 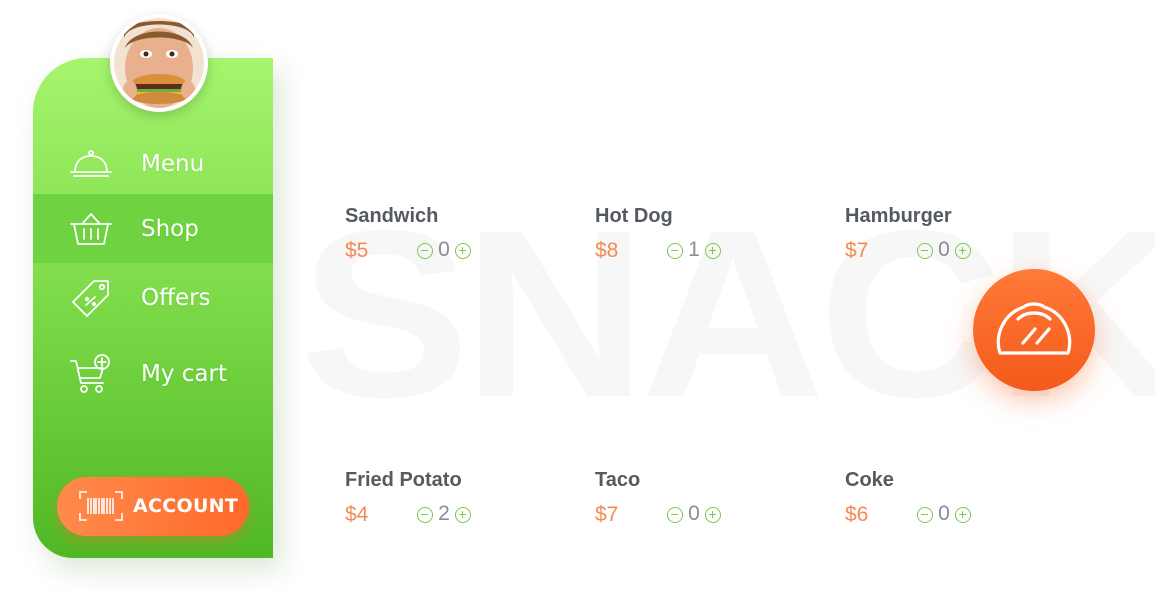 I want to click on product-card: Hot Dog $8 1, so click(x=705, y=240).